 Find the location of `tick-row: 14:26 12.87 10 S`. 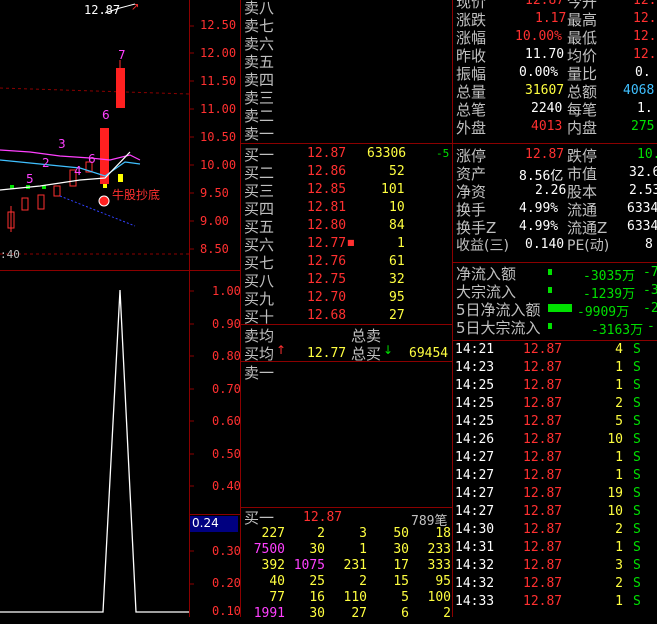

tick-row: 14:26 12.87 10 S is located at coordinates (555, 441).